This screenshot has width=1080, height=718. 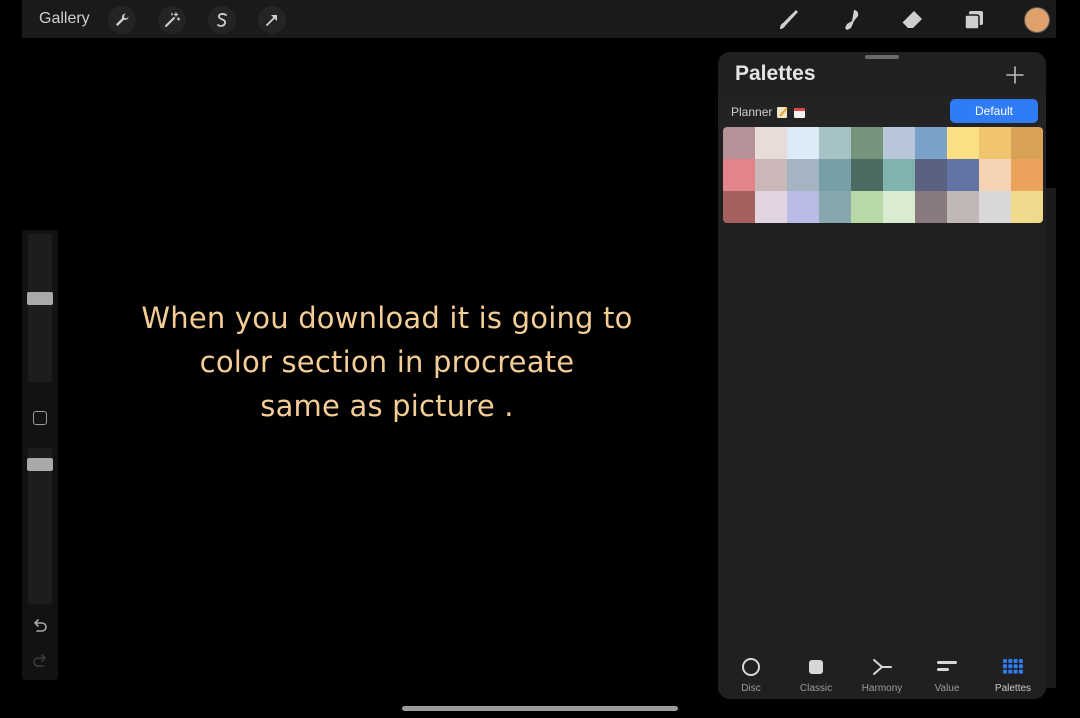 I want to click on disc-icon, so click(x=751, y=667).